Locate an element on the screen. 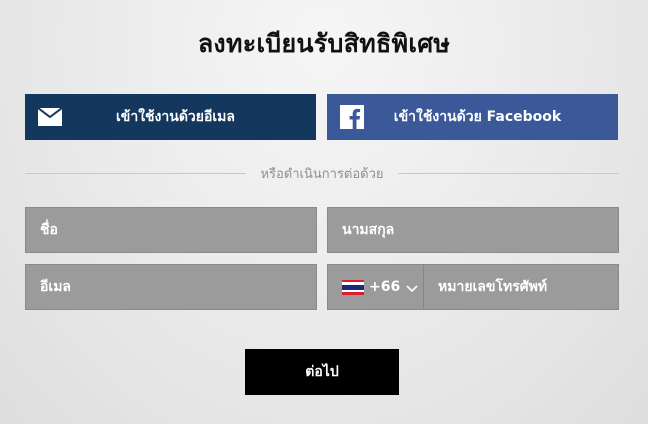  envelope-icon is located at coordinates (50, 117).